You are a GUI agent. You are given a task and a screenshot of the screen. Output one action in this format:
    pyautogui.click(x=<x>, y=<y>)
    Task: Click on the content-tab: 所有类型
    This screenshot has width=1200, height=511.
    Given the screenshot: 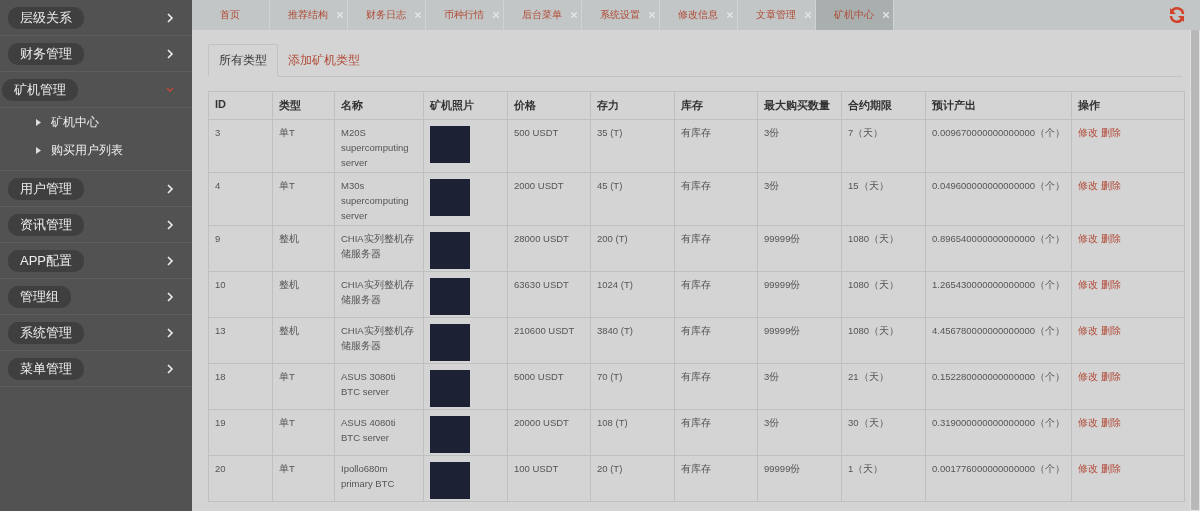 What is the action you would take?
    pyautogui.click(x=243, y=60)
    